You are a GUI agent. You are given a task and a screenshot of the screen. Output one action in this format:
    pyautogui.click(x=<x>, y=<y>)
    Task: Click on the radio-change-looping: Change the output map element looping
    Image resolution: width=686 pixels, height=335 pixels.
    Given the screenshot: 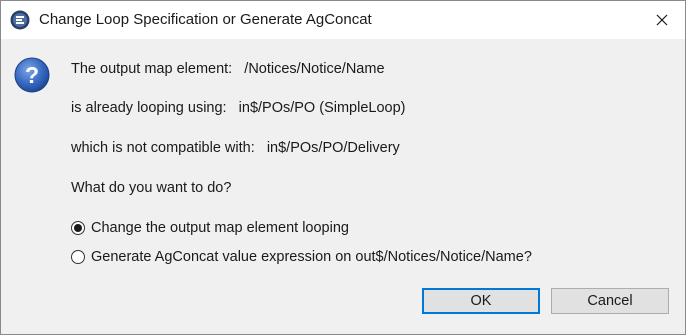 What is the action you would take?
    pyautogui.click(x=210, y=228)
    